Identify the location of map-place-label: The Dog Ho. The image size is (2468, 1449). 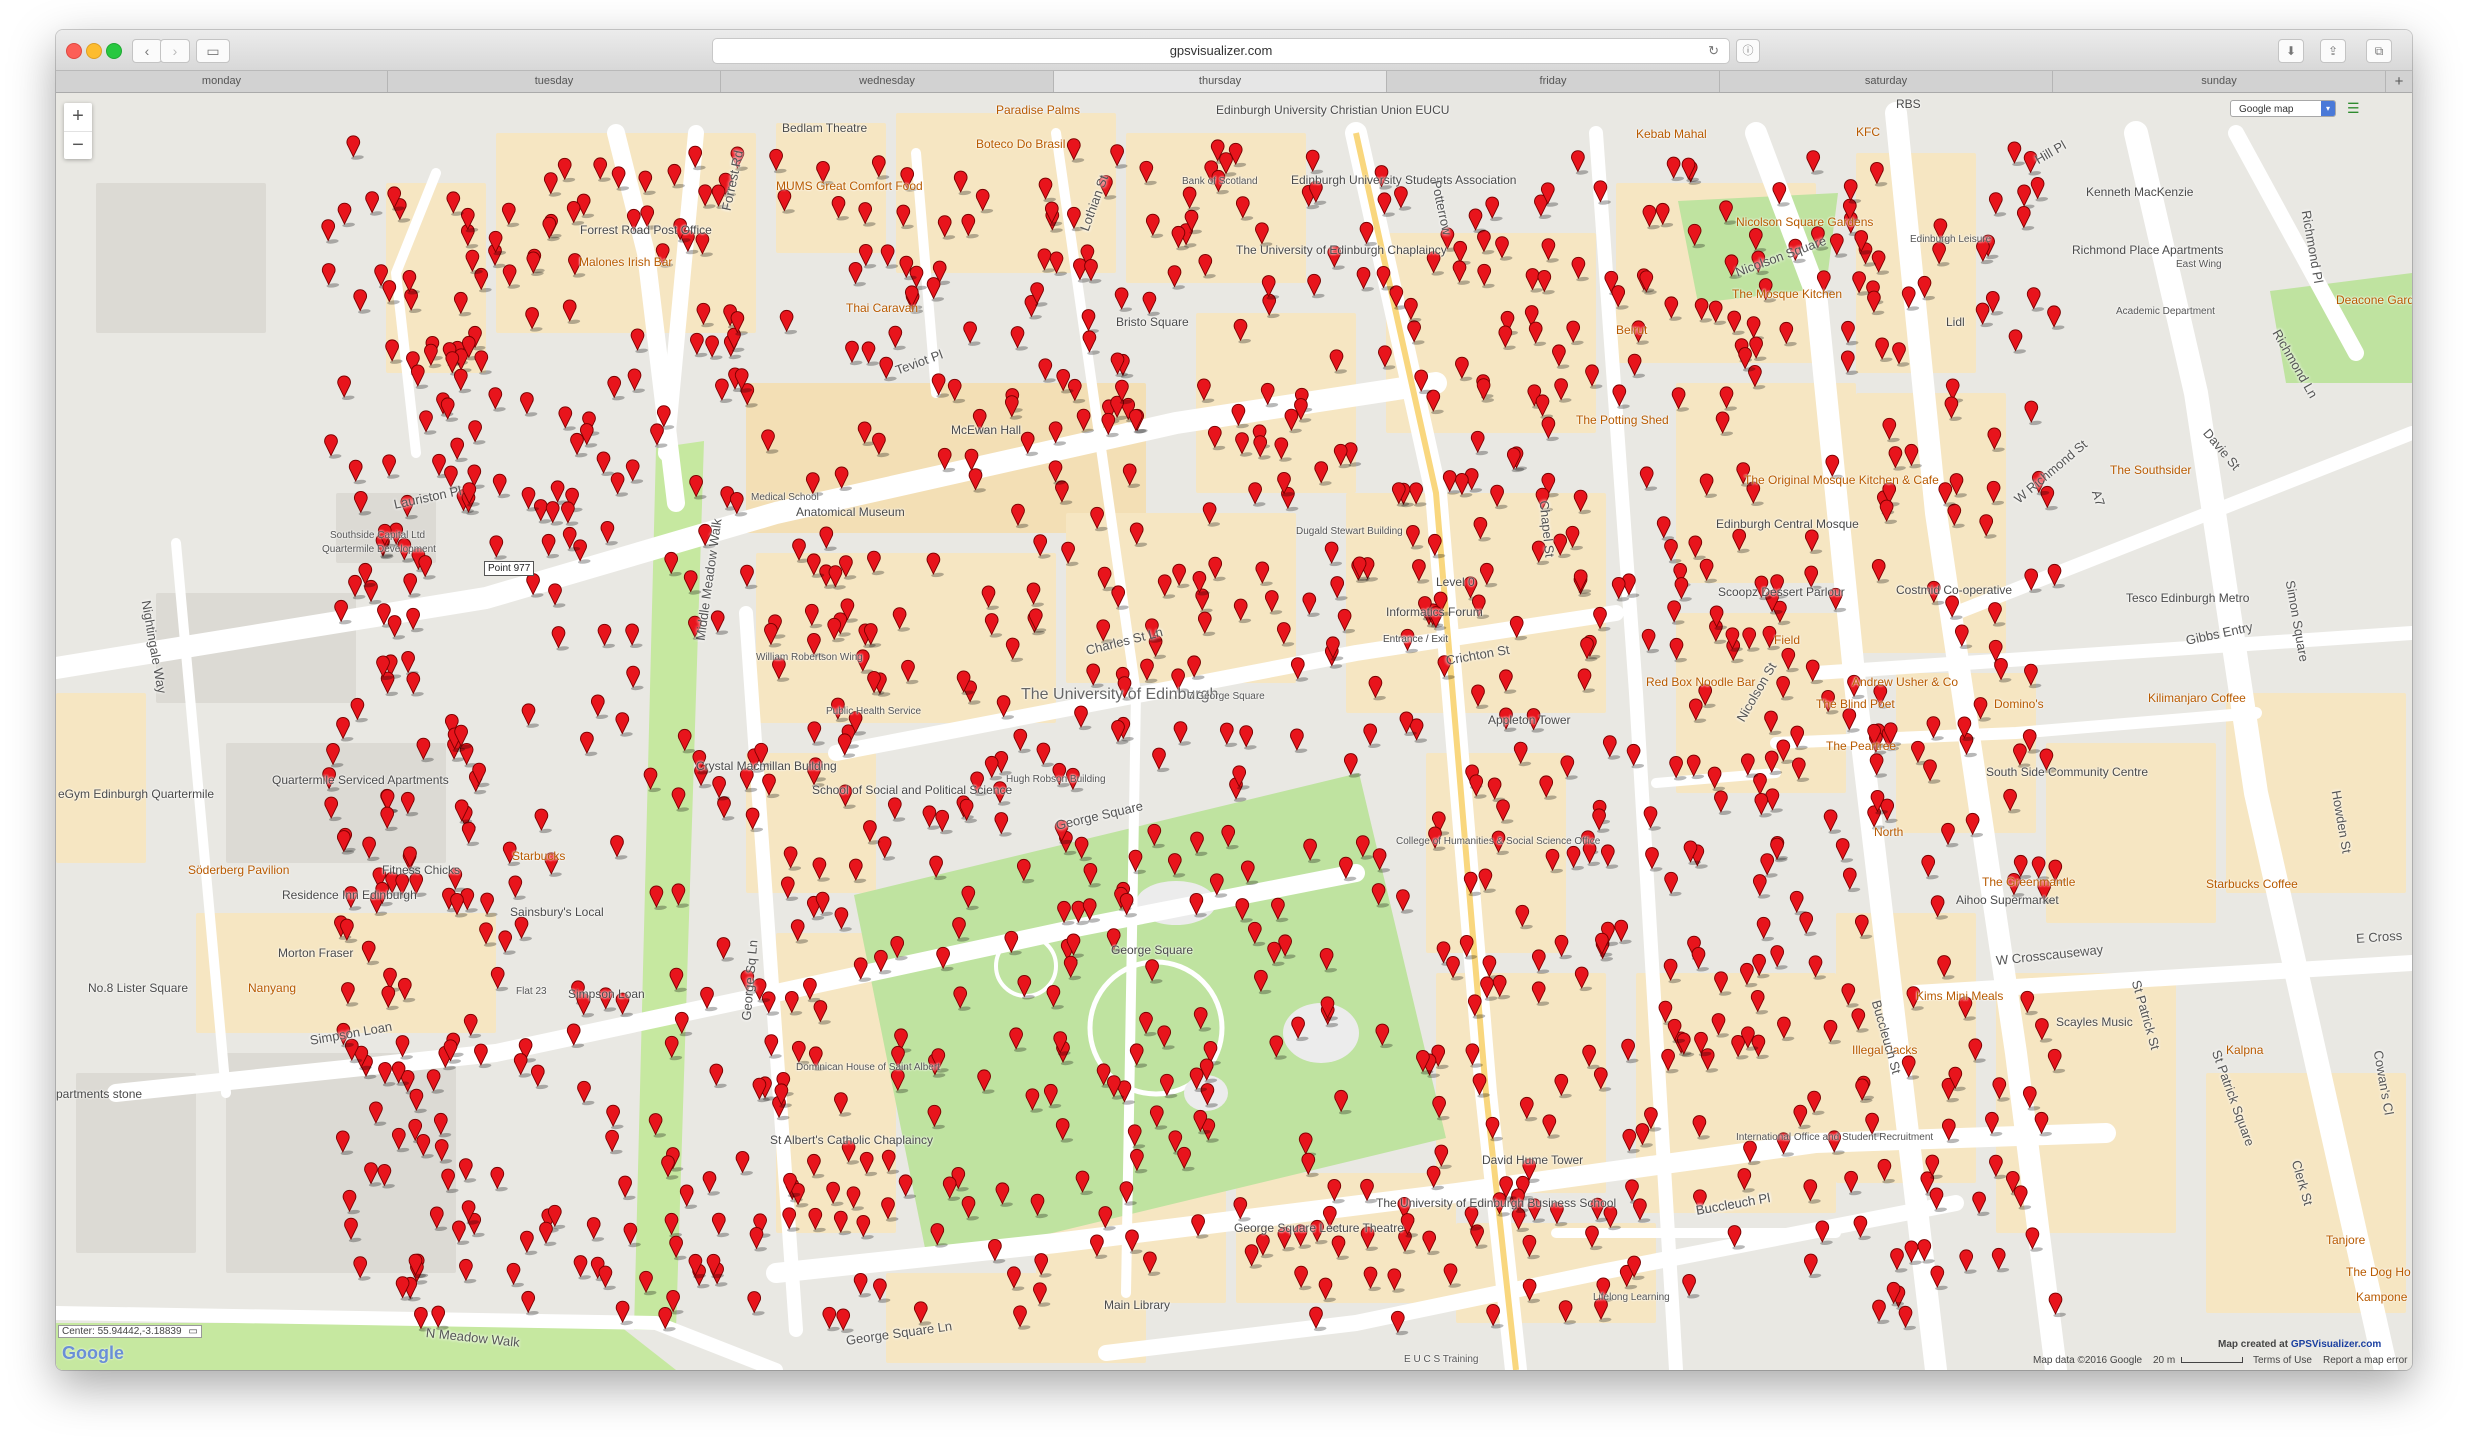
(2378, 1272).